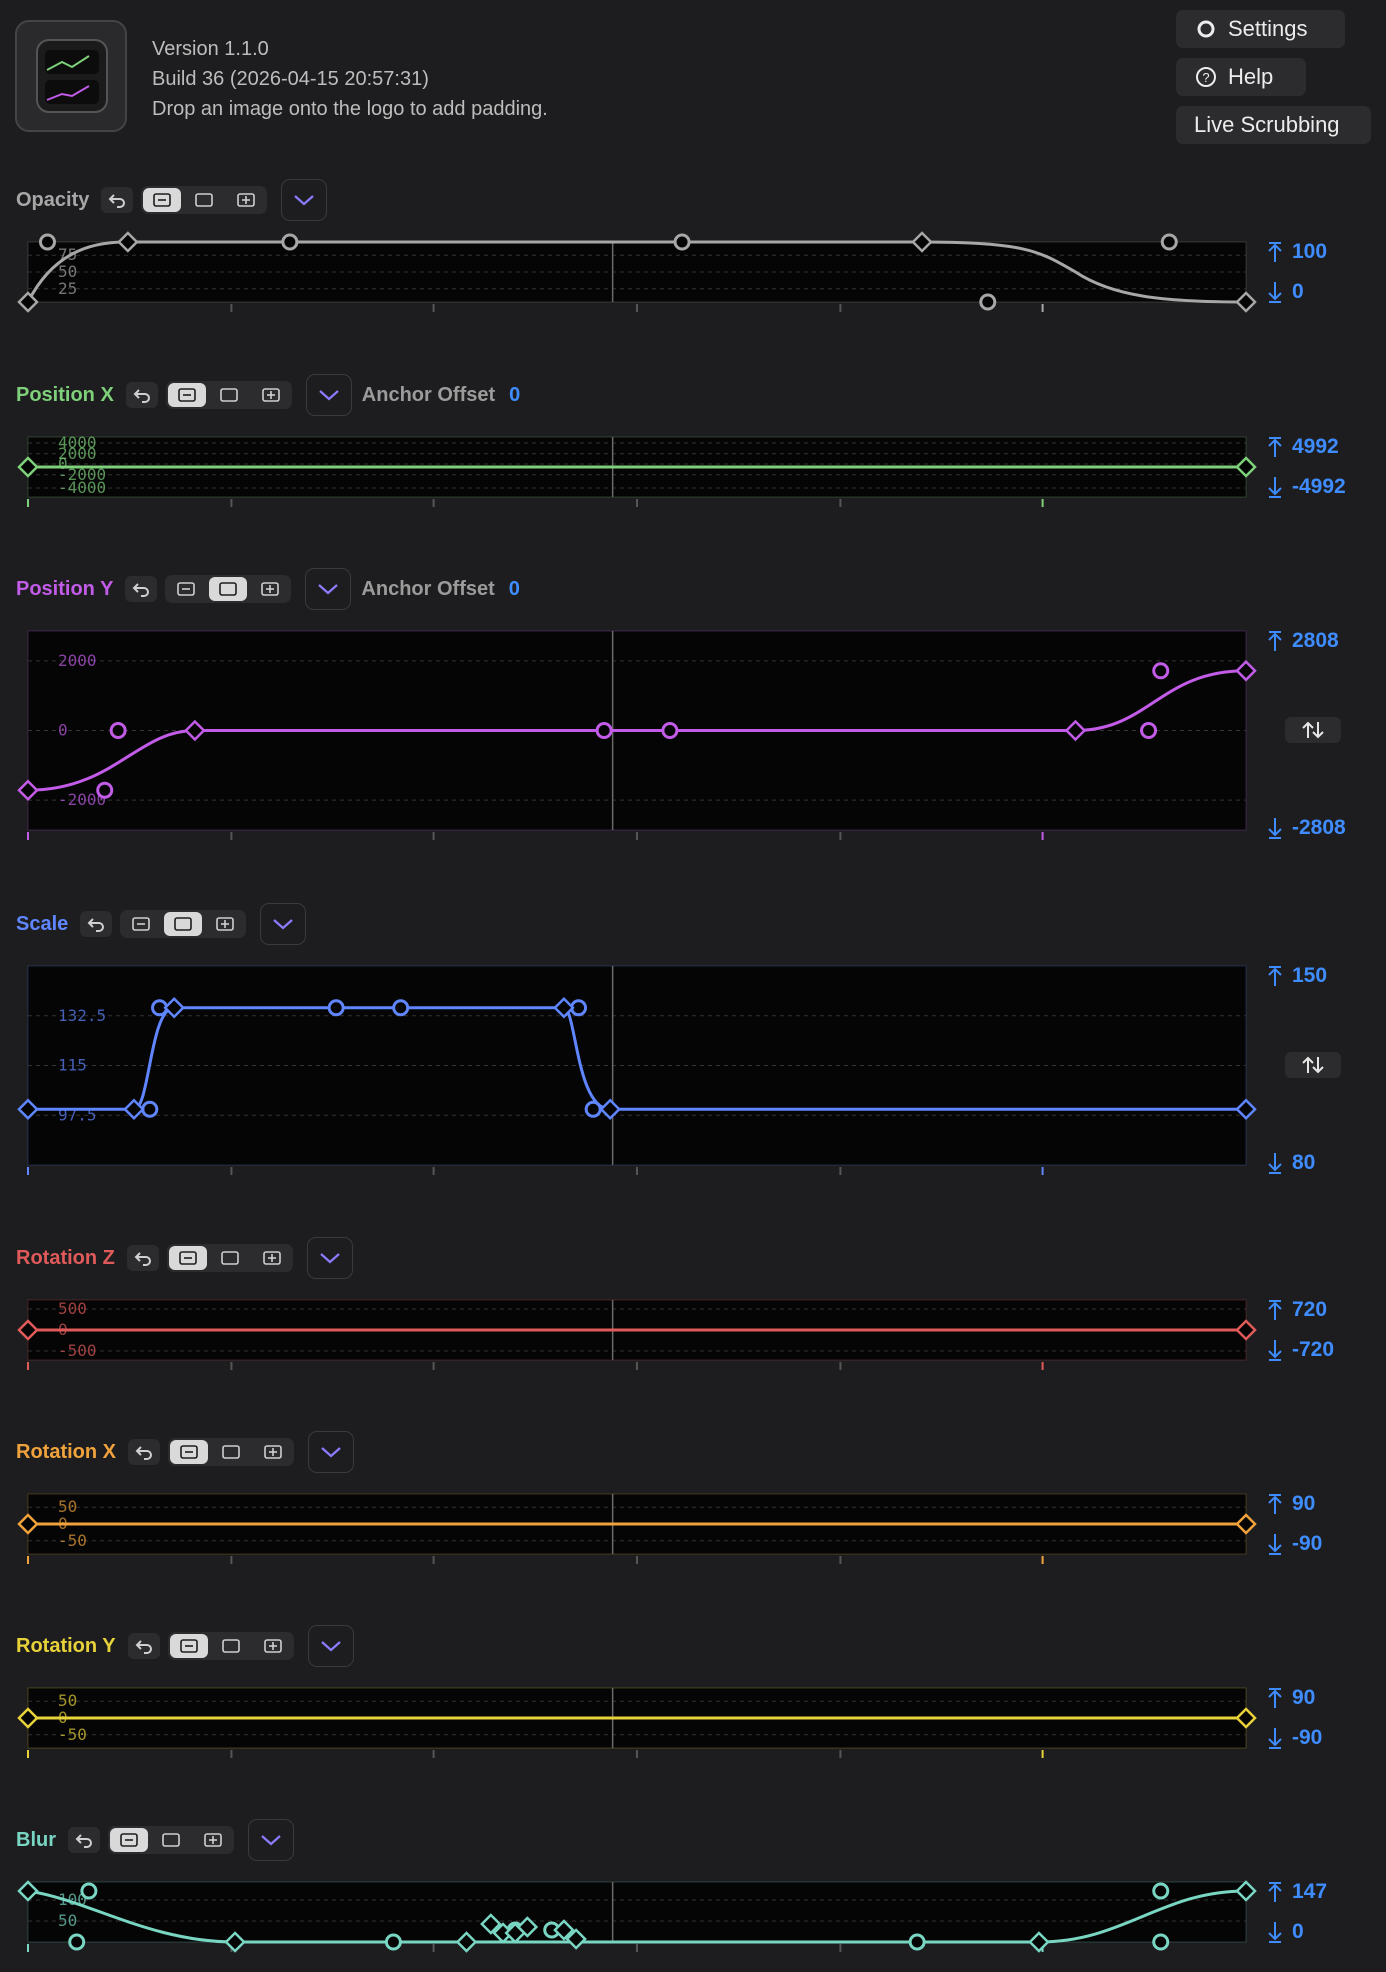  What do you see at coordinates (1260, 29) in the screenshot?
I see `settings-button: Settings` at bounding box center [1260, 29].